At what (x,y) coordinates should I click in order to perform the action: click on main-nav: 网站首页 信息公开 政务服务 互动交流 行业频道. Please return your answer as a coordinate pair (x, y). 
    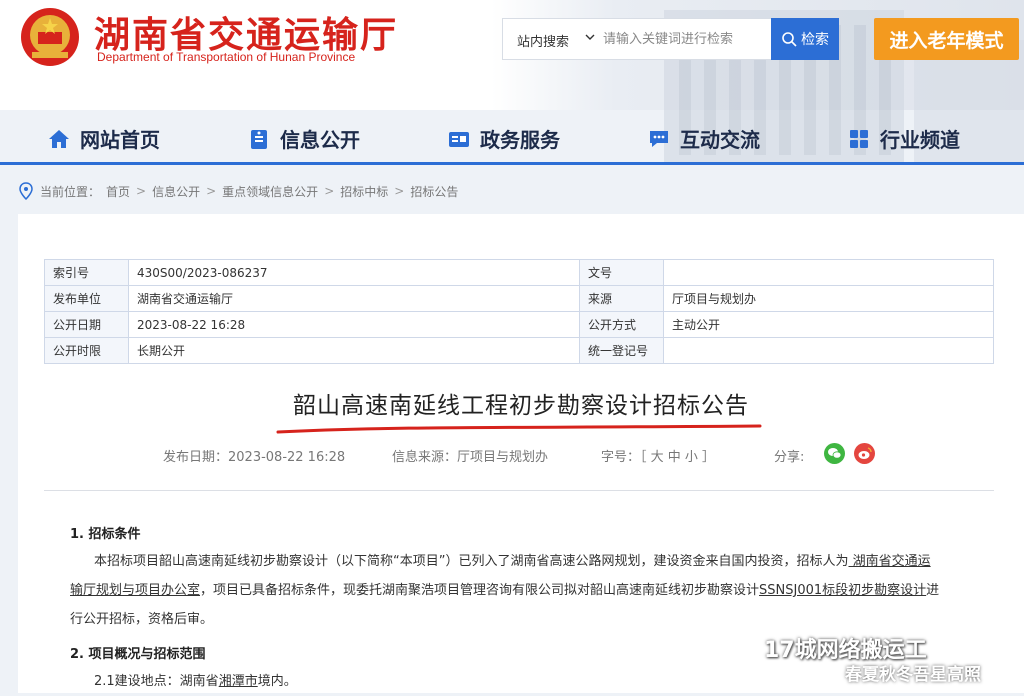
    Looking at the image, I should click on (512, 137).